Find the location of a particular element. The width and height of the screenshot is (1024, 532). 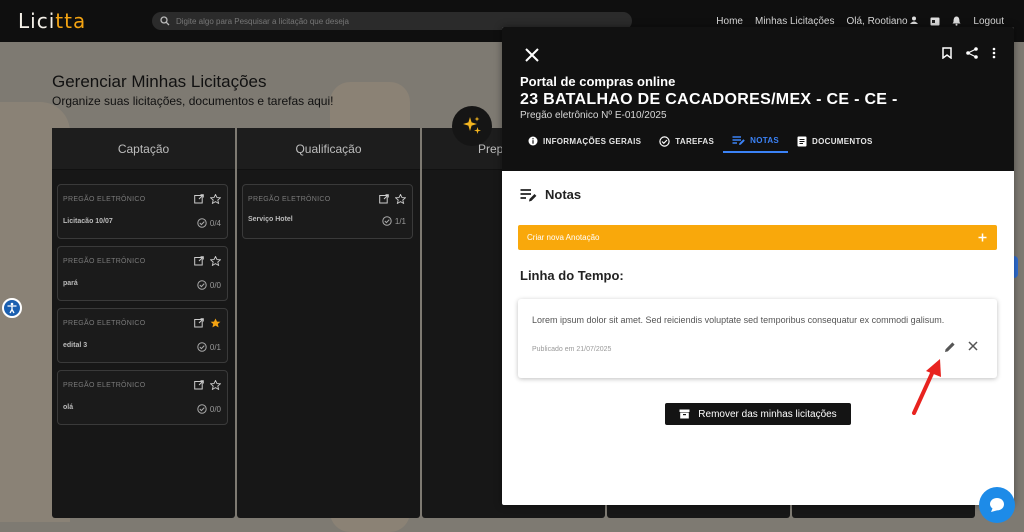

task-count: 0/4 is located at coordinates (209, 223).